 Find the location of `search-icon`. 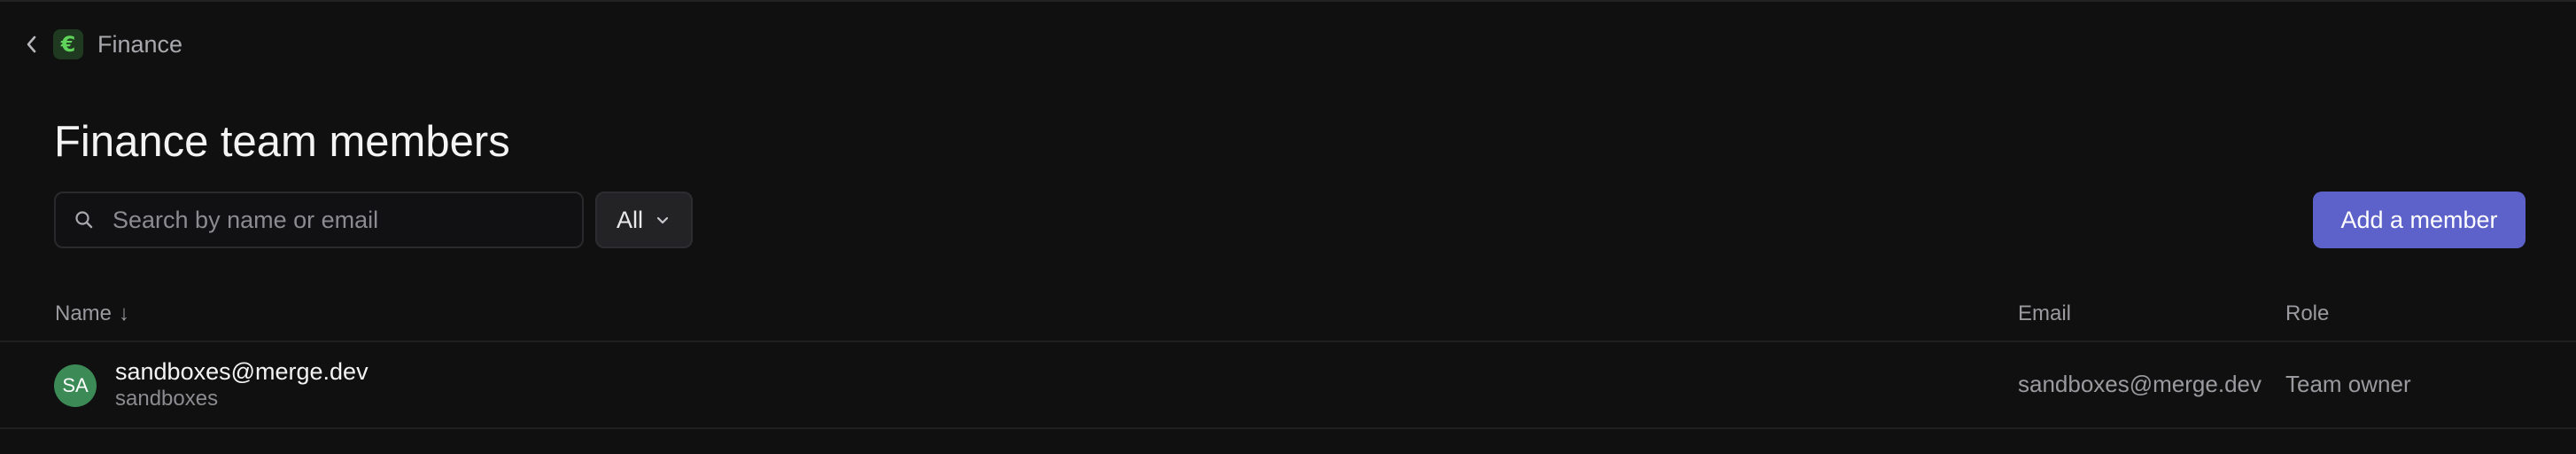

search-icon is located at coordinates (84, 220).